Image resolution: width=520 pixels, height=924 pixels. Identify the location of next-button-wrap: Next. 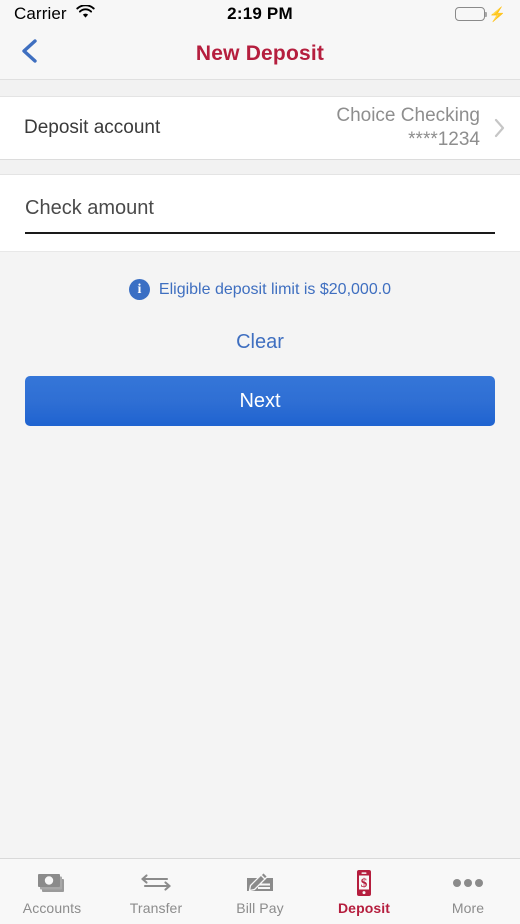
(260, 390).